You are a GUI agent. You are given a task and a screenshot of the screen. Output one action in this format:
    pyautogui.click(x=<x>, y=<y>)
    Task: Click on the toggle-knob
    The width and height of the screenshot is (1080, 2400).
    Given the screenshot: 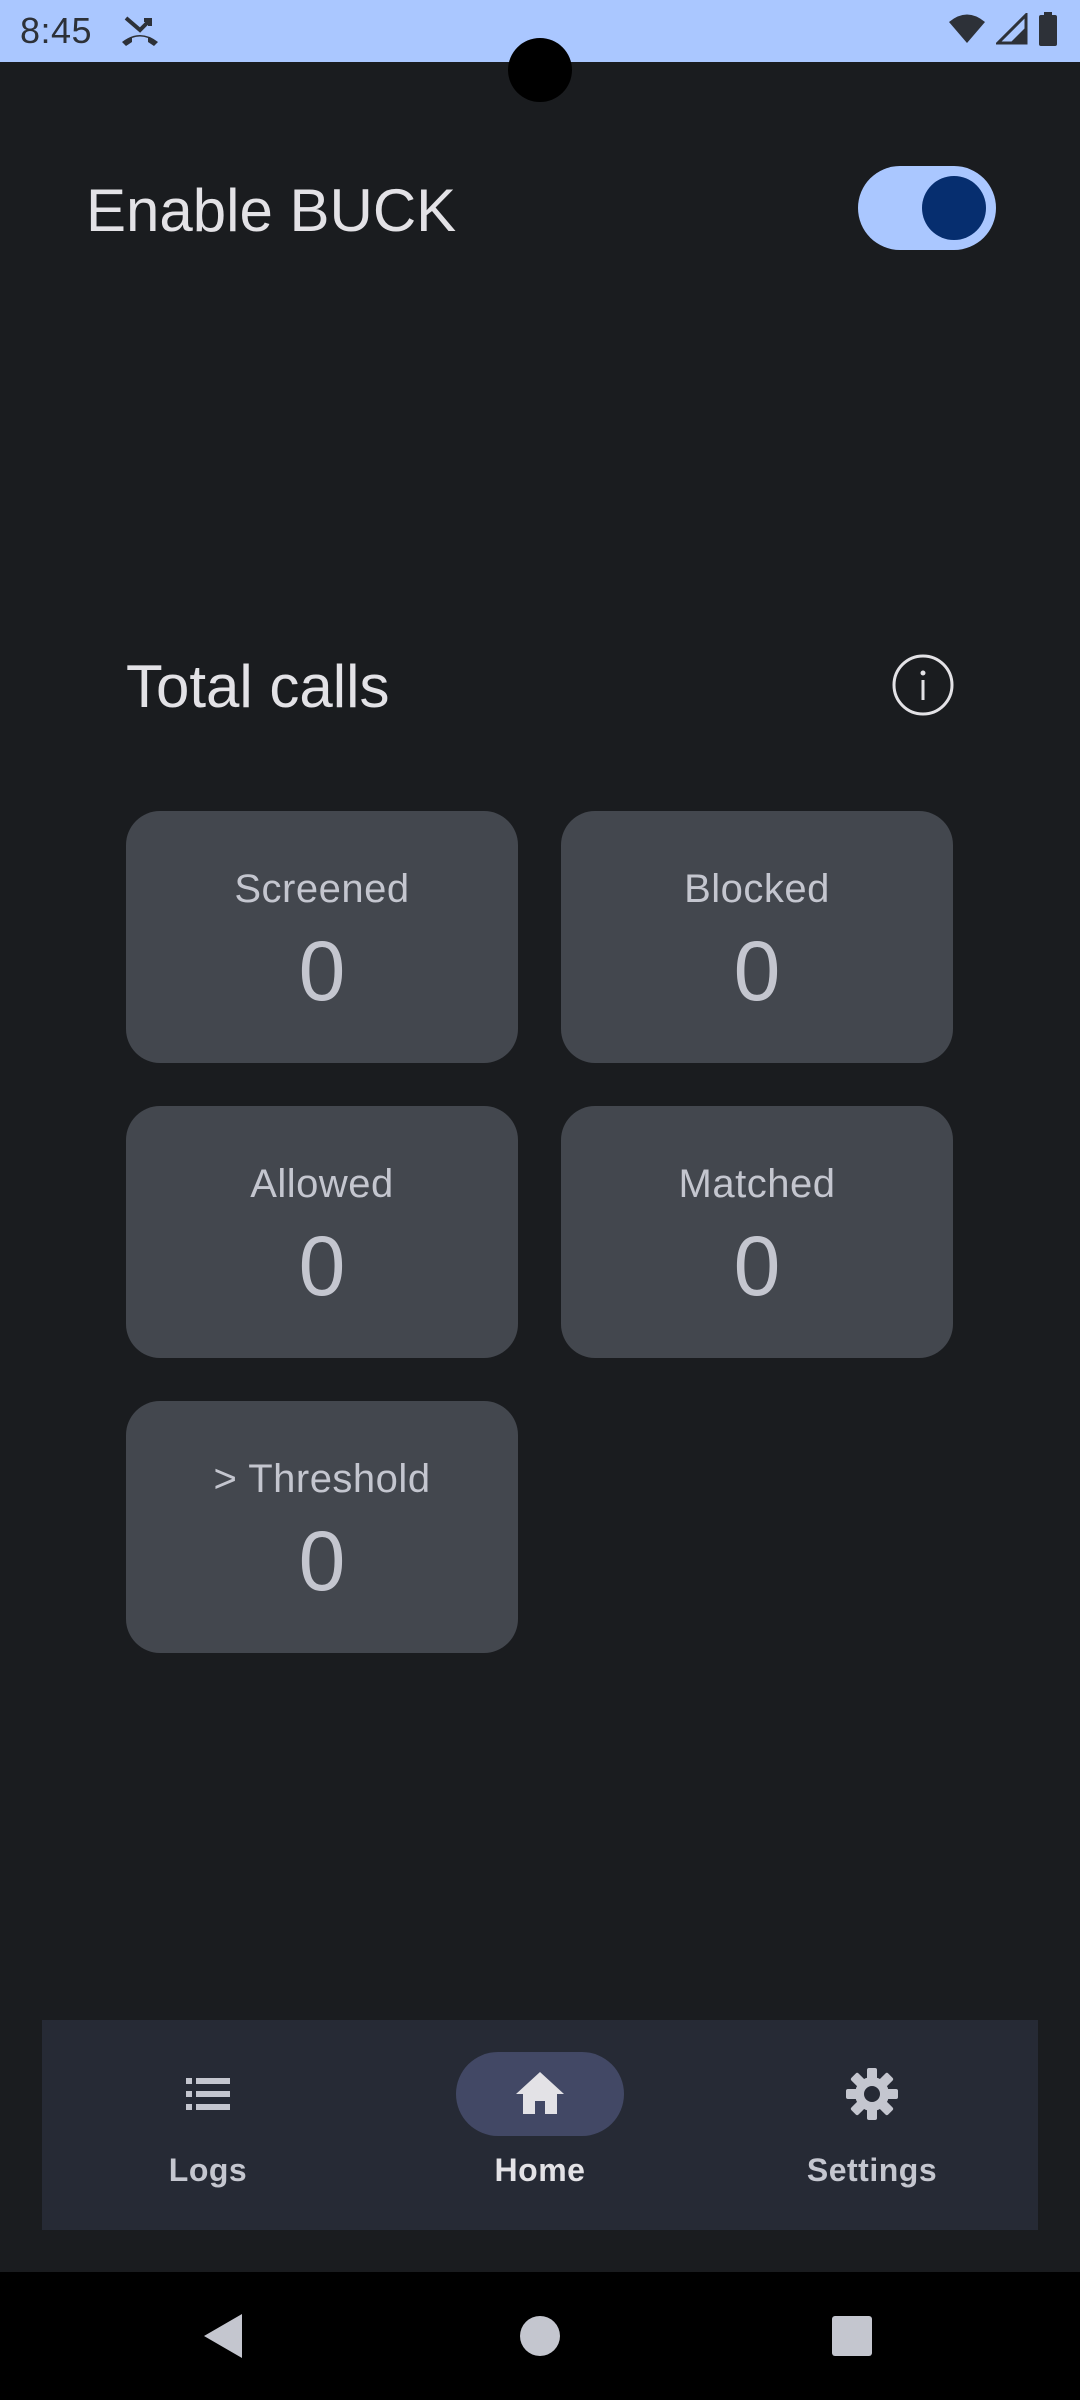 What is the action you would take?
    pyautogui.click(x=954, y=208)
    